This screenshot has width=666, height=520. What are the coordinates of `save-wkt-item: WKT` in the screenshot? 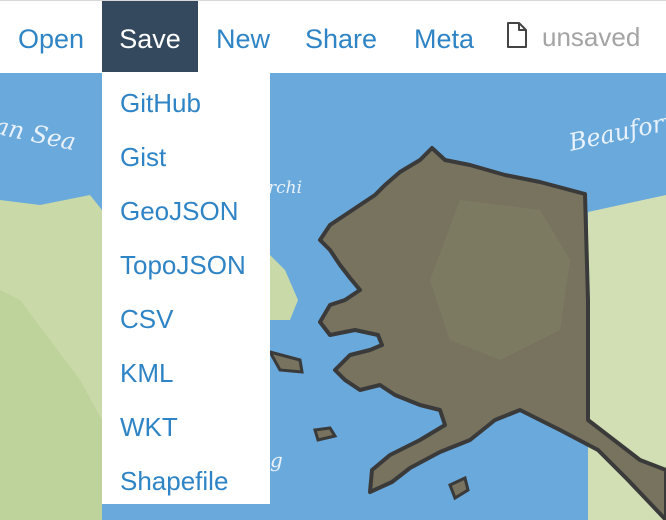 It's located at (149, 425).